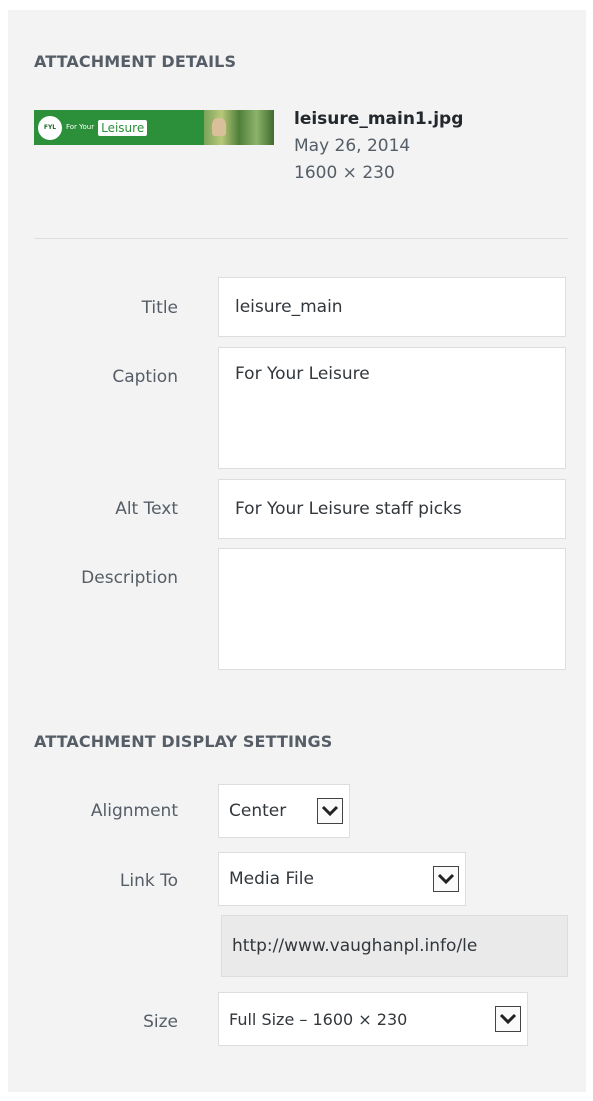 This screenshot has width=593, height=1101. What do you see at coordinates (392, 408) in the screenshot?
I see `caption-textarea: For Your Leisure` at bounding box center [392, 408].